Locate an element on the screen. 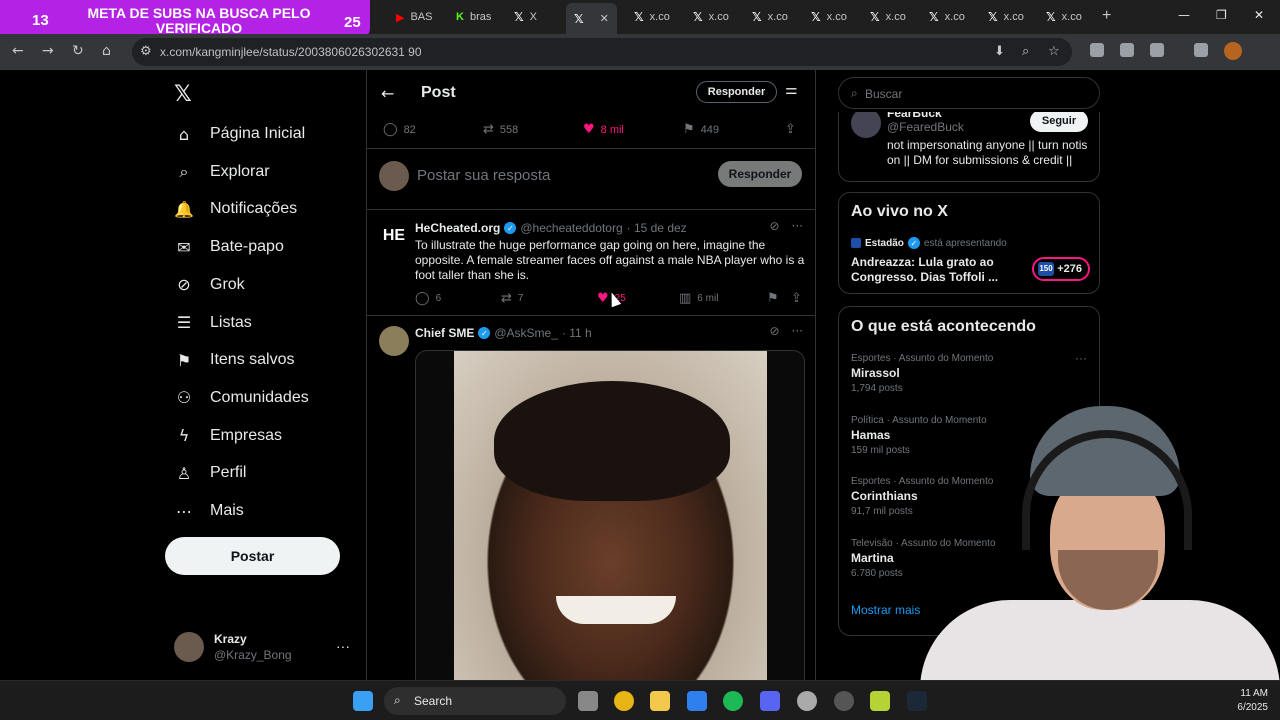  filter-icon: ⚌ is located at coordinates (791, 90).